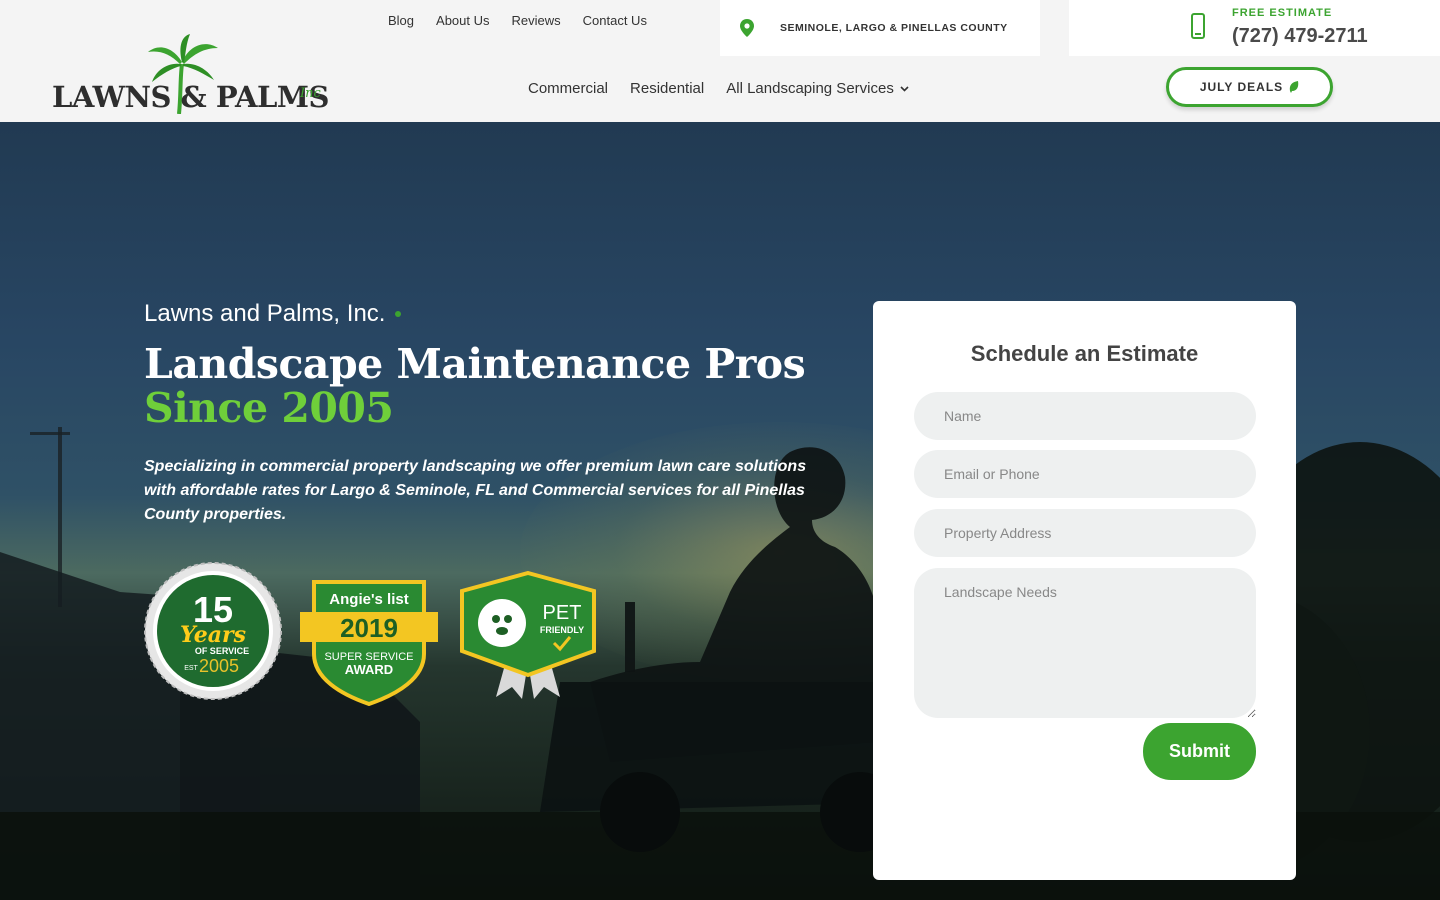 This screenshot has width=1440, height=900. Describe the element at coordinates (1294, 87) in the screenshot. I see `leaf-icon` at that location.